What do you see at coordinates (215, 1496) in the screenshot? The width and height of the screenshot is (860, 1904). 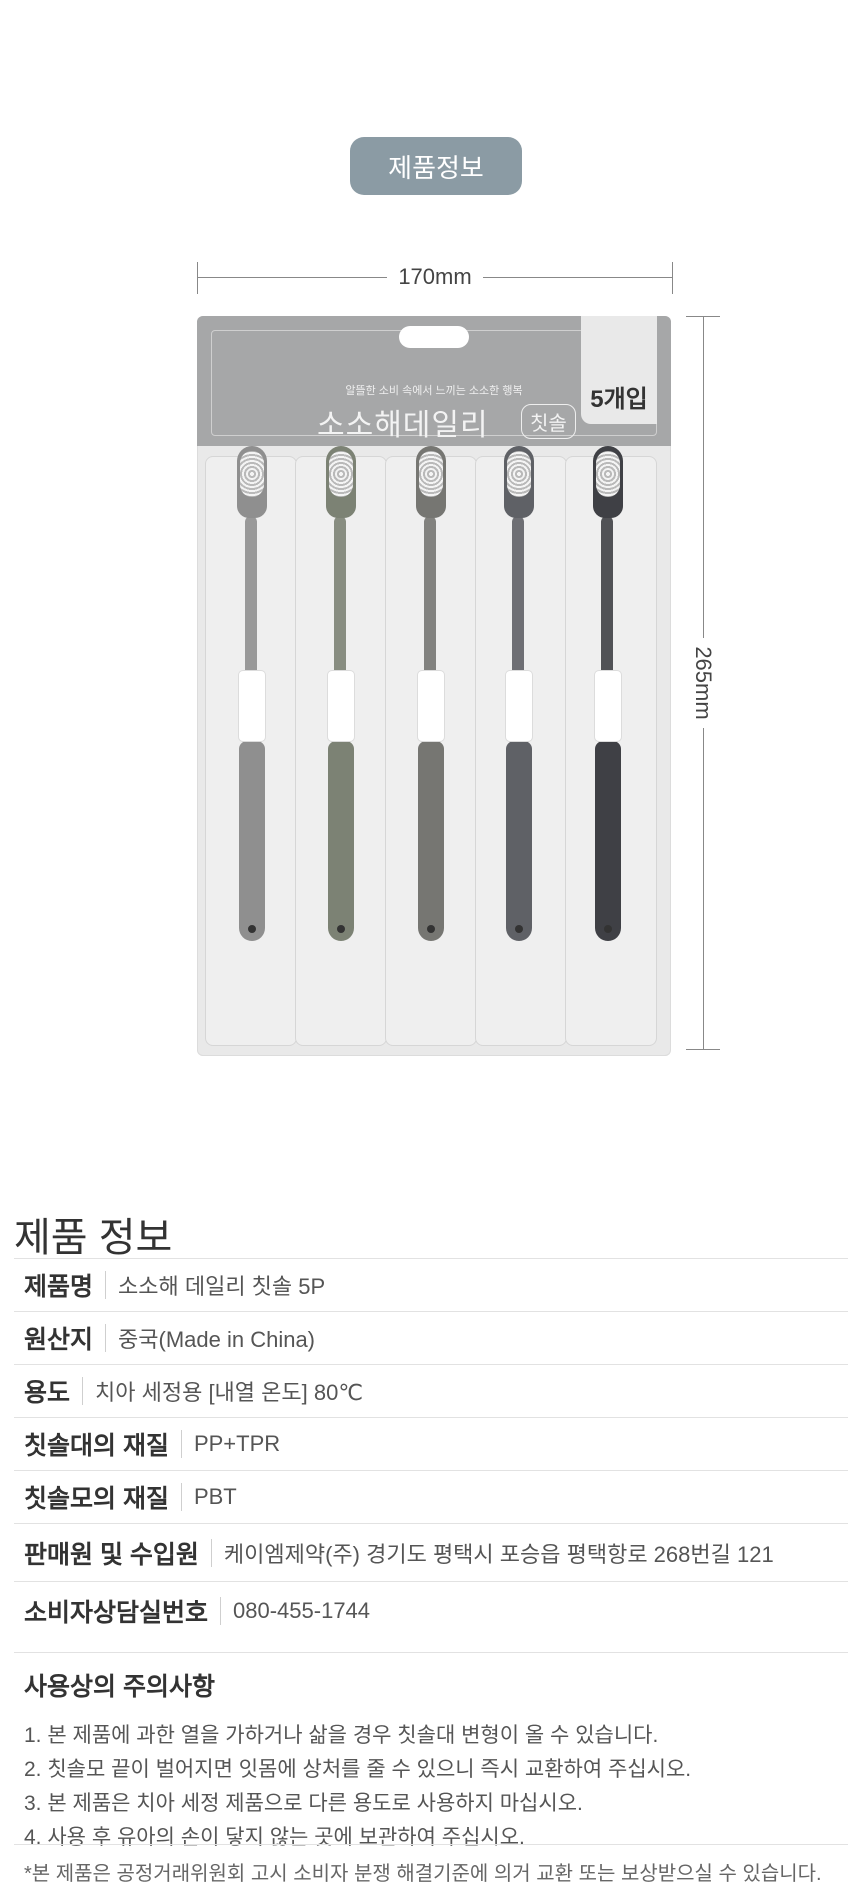 I see `spec-value: PBT` at bounding box center [215, 1496].